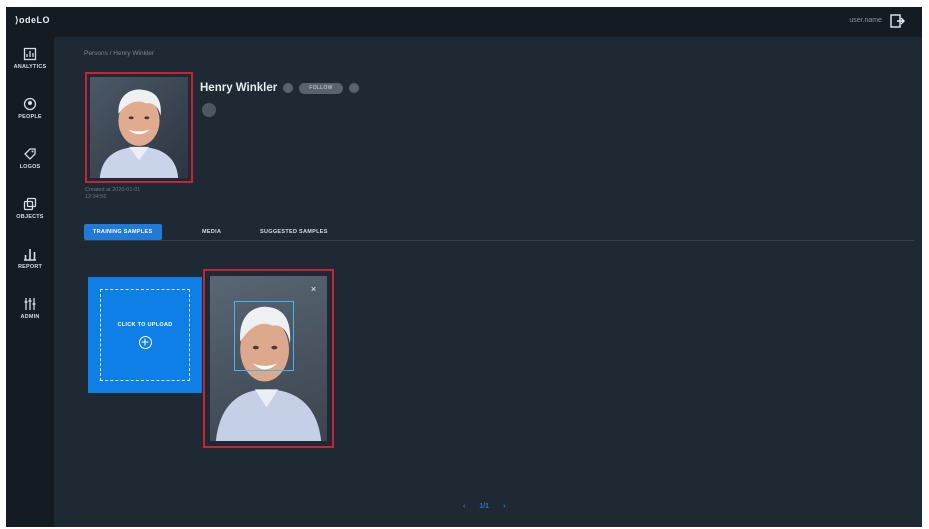 Image resolution: width=929 pixels, height=529 pixels. I want to click on follow-button: FOLLOW, so click(321, 88).